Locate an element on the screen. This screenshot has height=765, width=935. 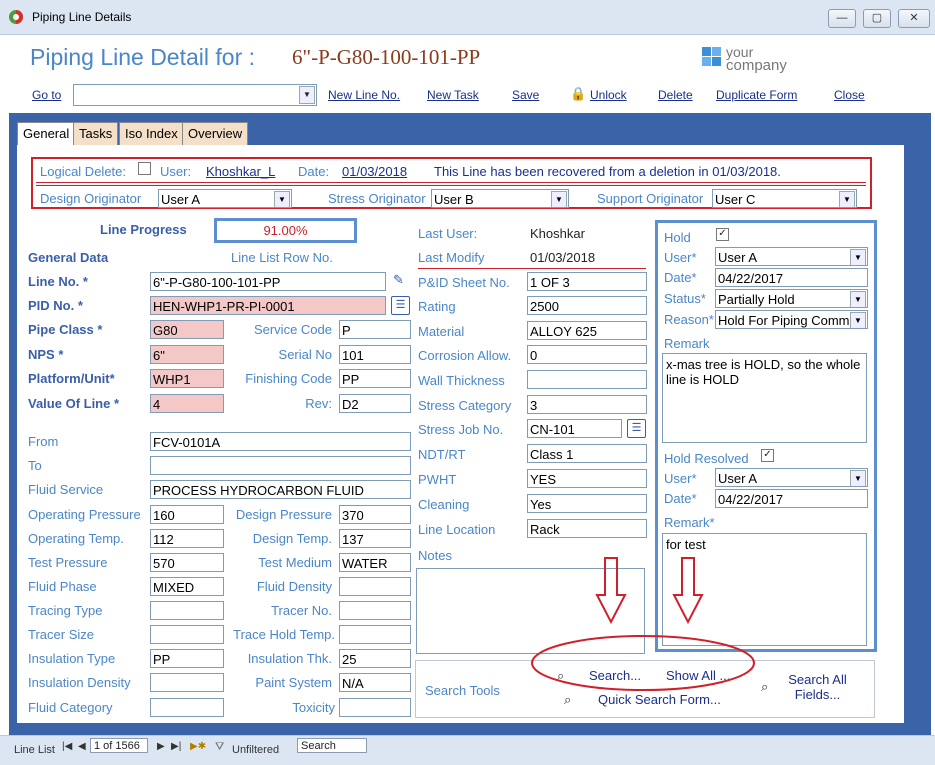
tab-tasks: Tasks is located at coordinates (96, 134).